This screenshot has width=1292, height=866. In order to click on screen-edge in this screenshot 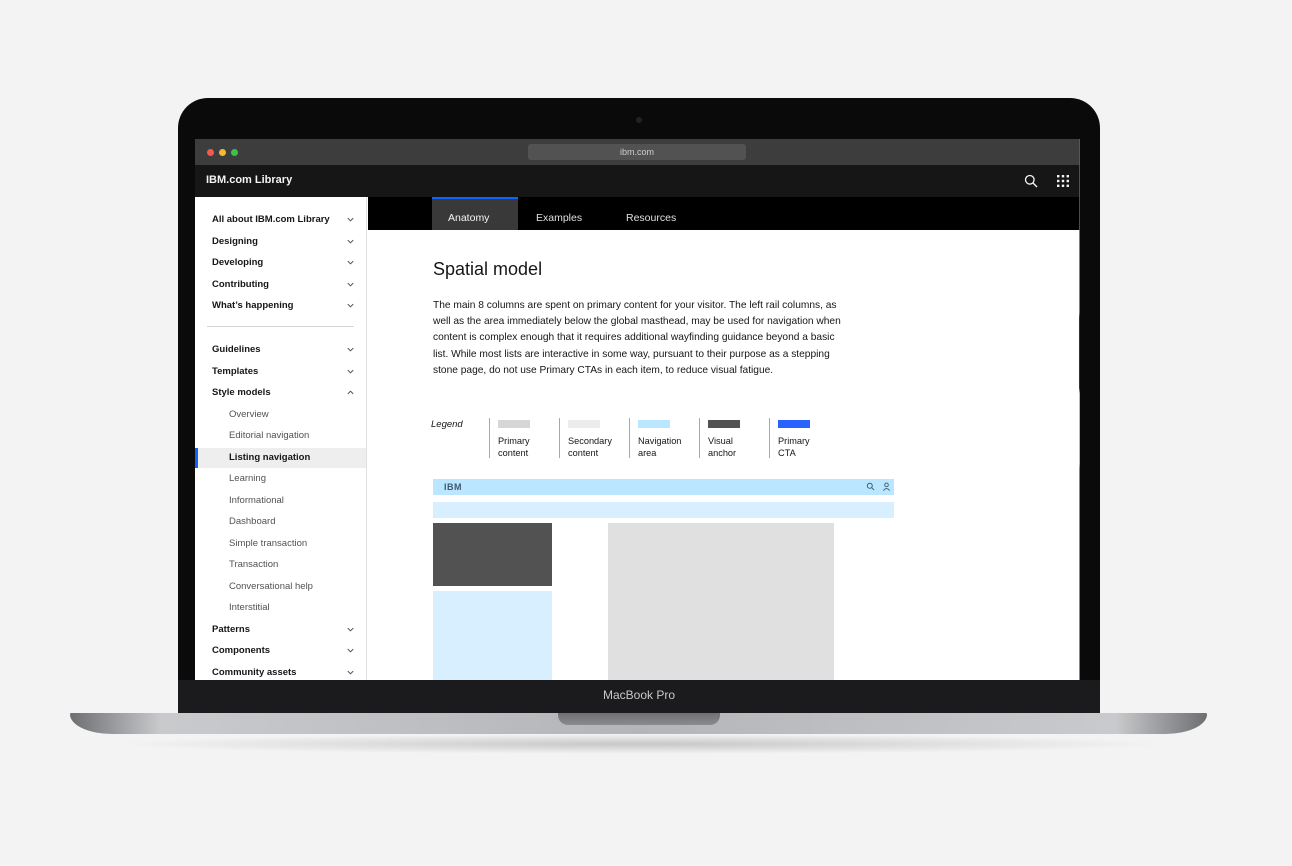, I will do `click(1079, 409)`.